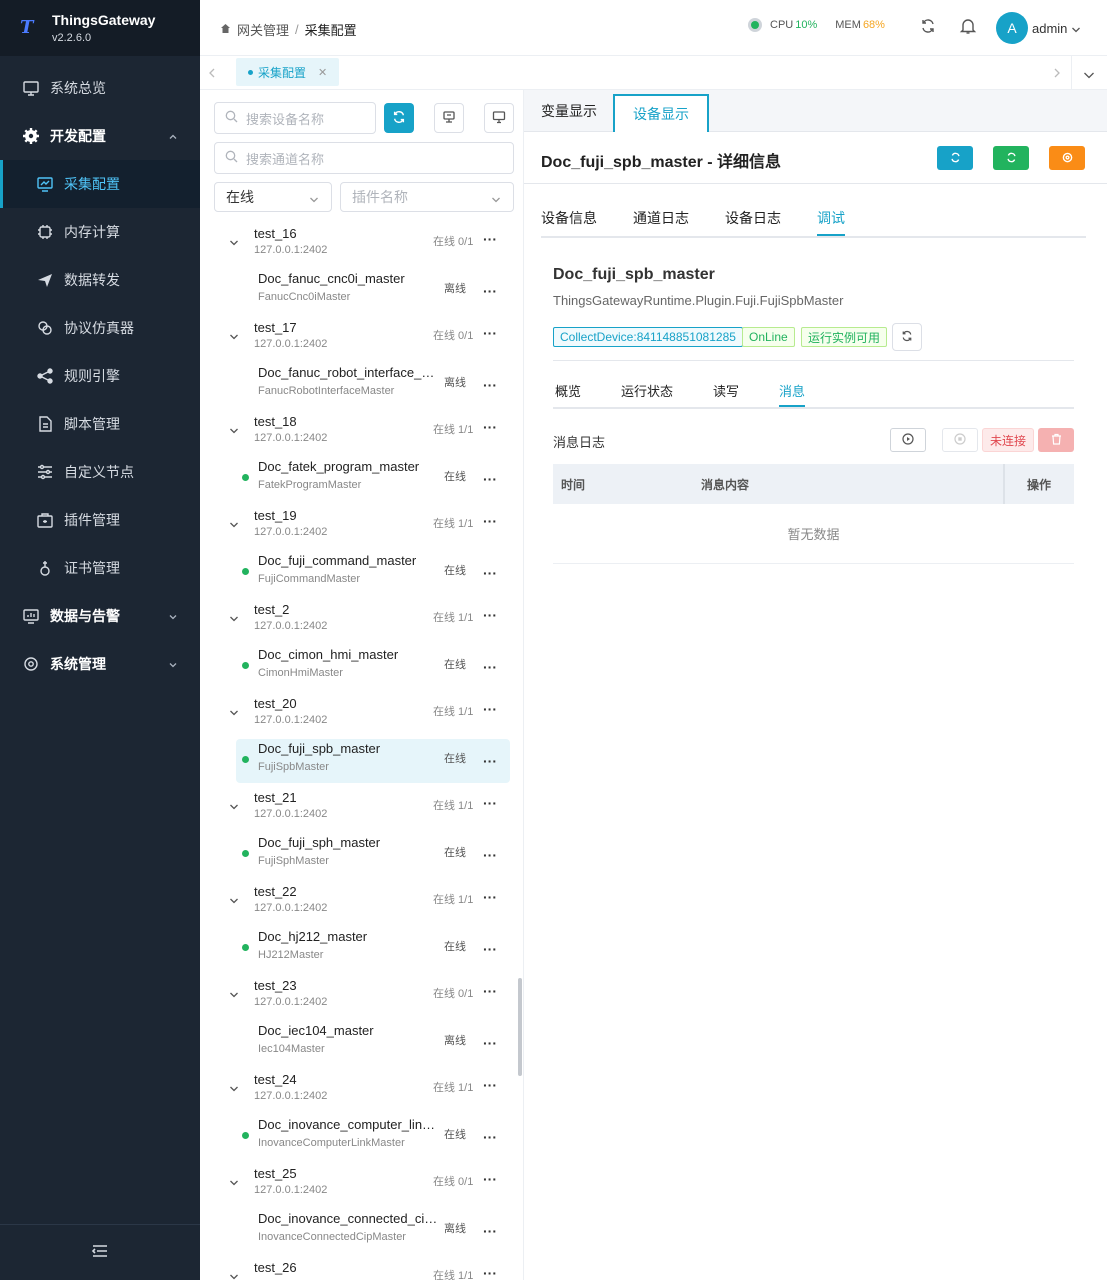 The width and height of the screenshot is (1107, 1280). I want to click on tab-message: 消息, so click(792, 394).